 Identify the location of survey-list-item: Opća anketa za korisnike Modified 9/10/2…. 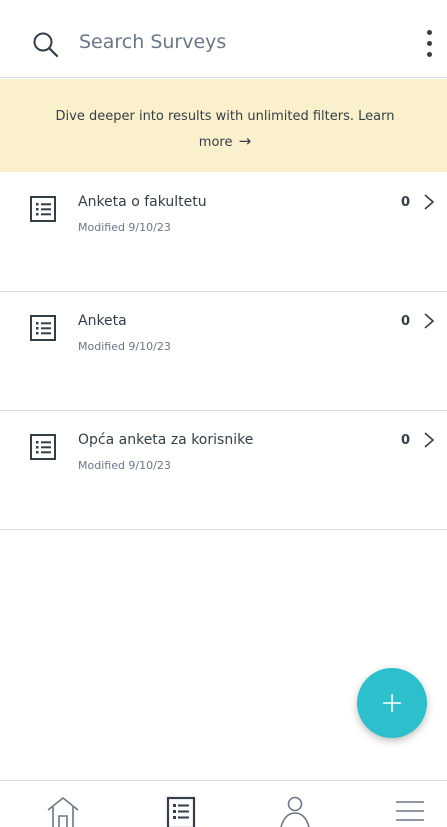
(223, 470).